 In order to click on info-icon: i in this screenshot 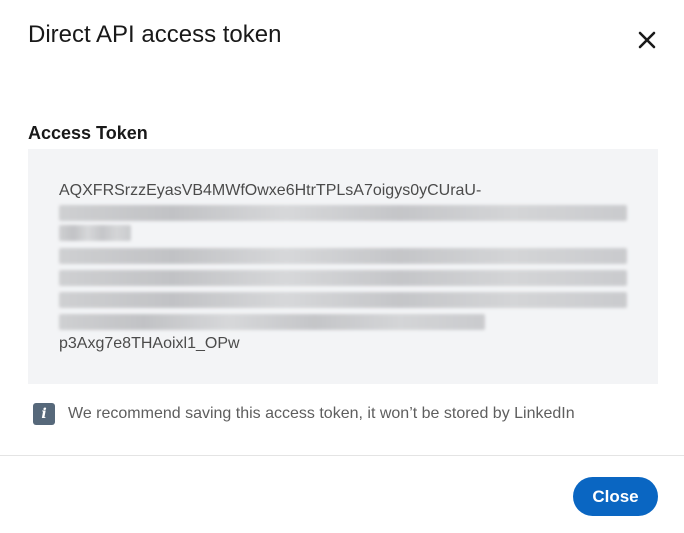, I will do `click(44, 414)`.